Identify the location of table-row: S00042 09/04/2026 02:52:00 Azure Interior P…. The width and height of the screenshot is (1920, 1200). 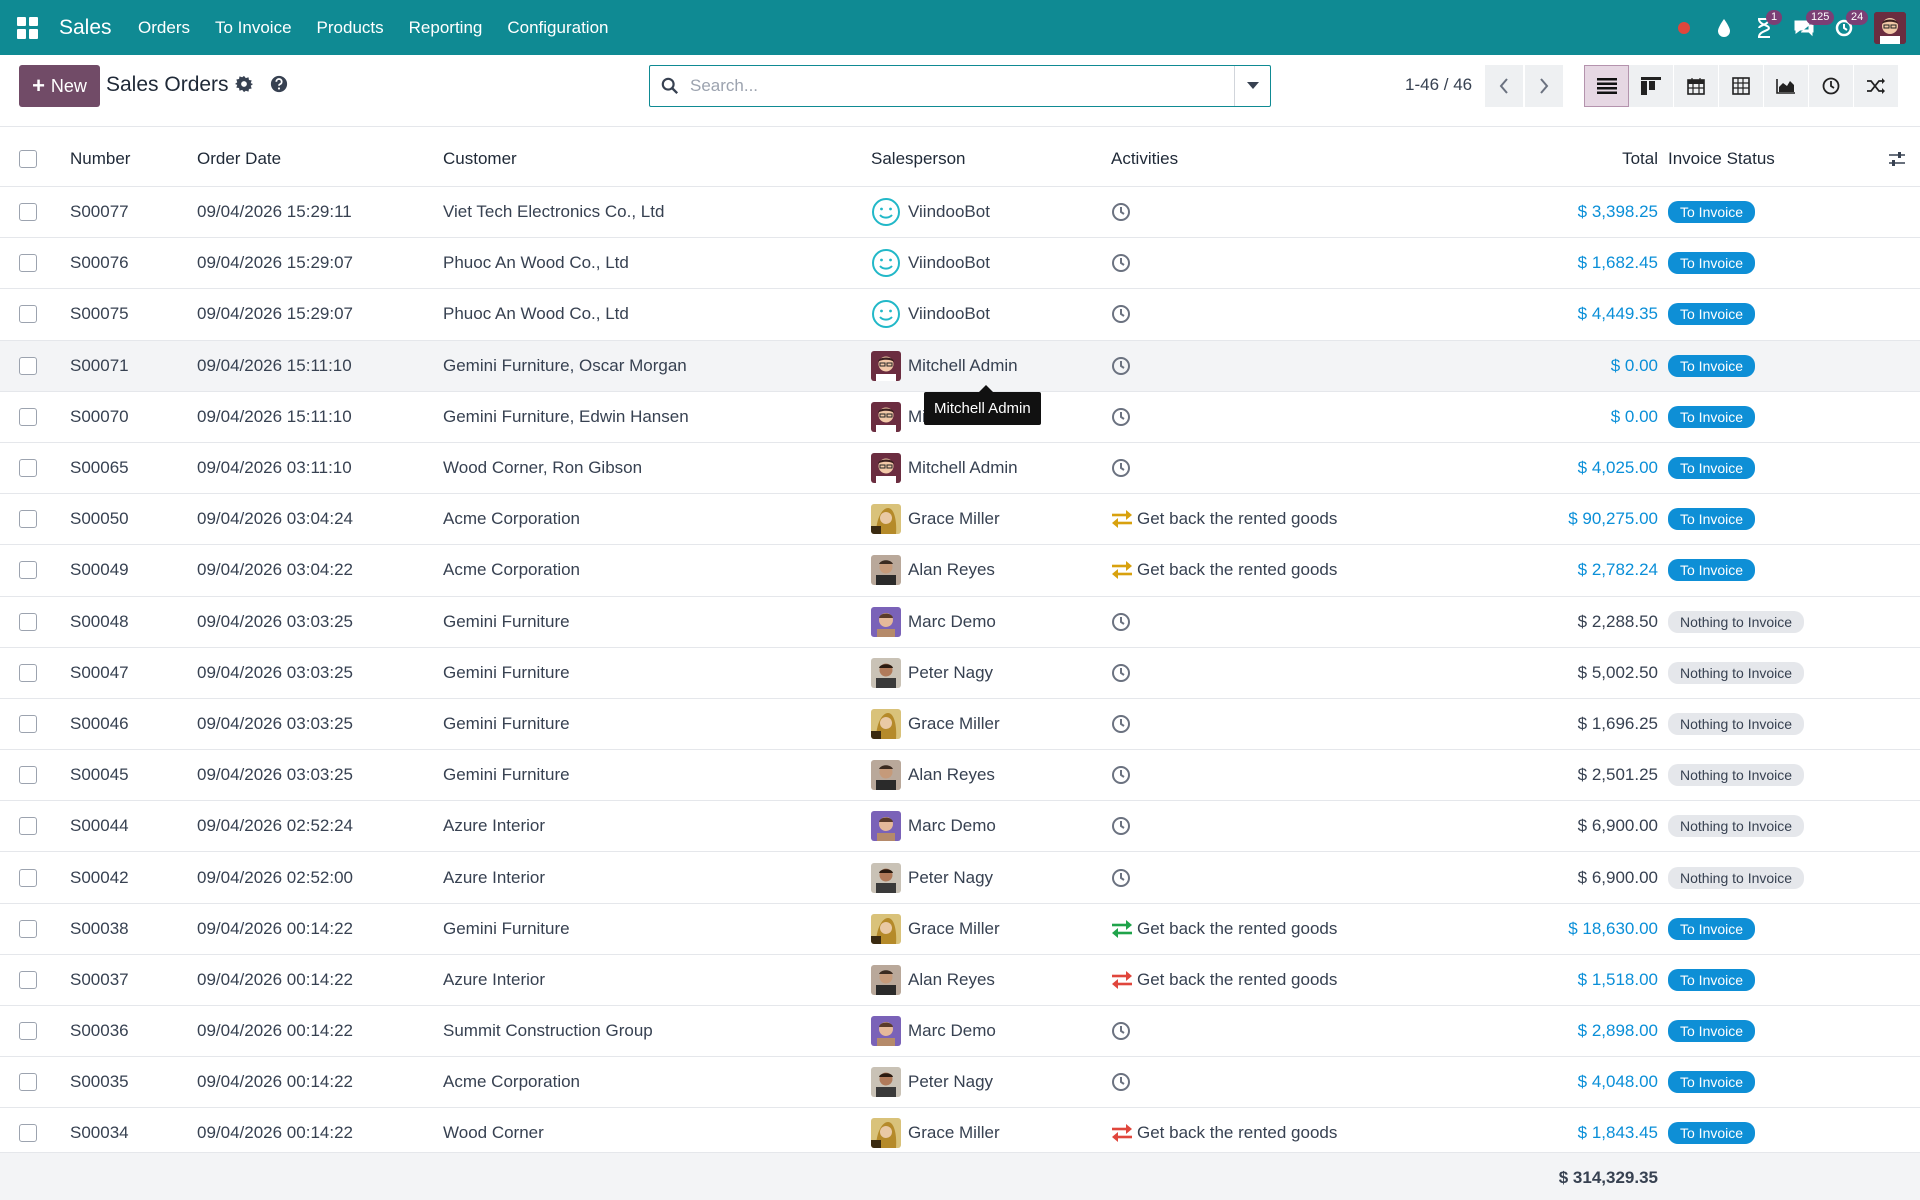
(960, 878).